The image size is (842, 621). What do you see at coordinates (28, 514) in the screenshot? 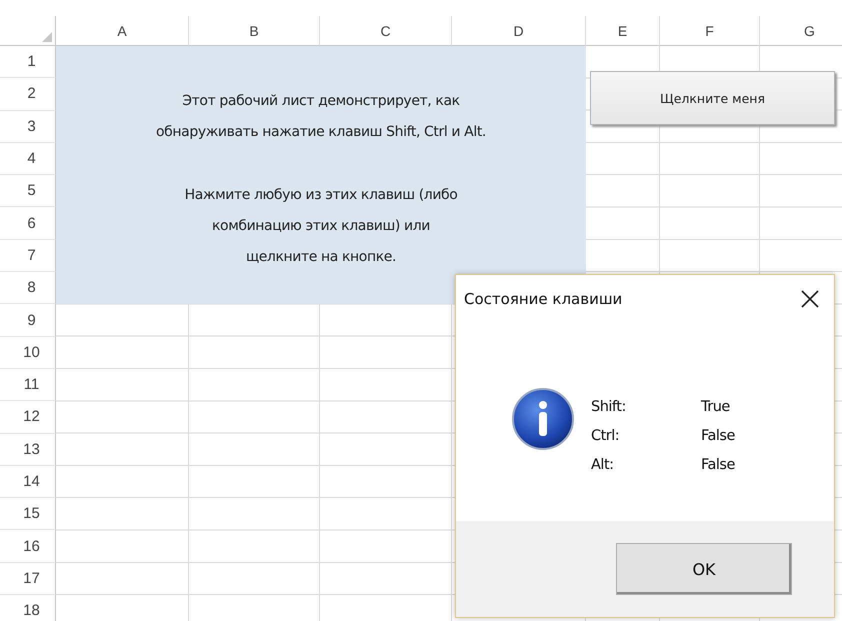
I see `row-header: 15` at bounding box center [28, 514].